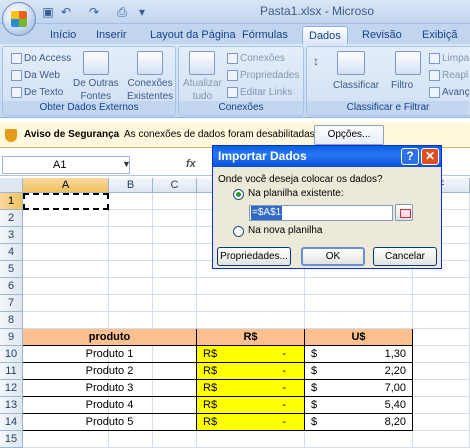 This screenshot has height=448, width=470. Describe the element at coordinates (359, 388) in the screenshot. I see `us-cell: $7,00` at that location.